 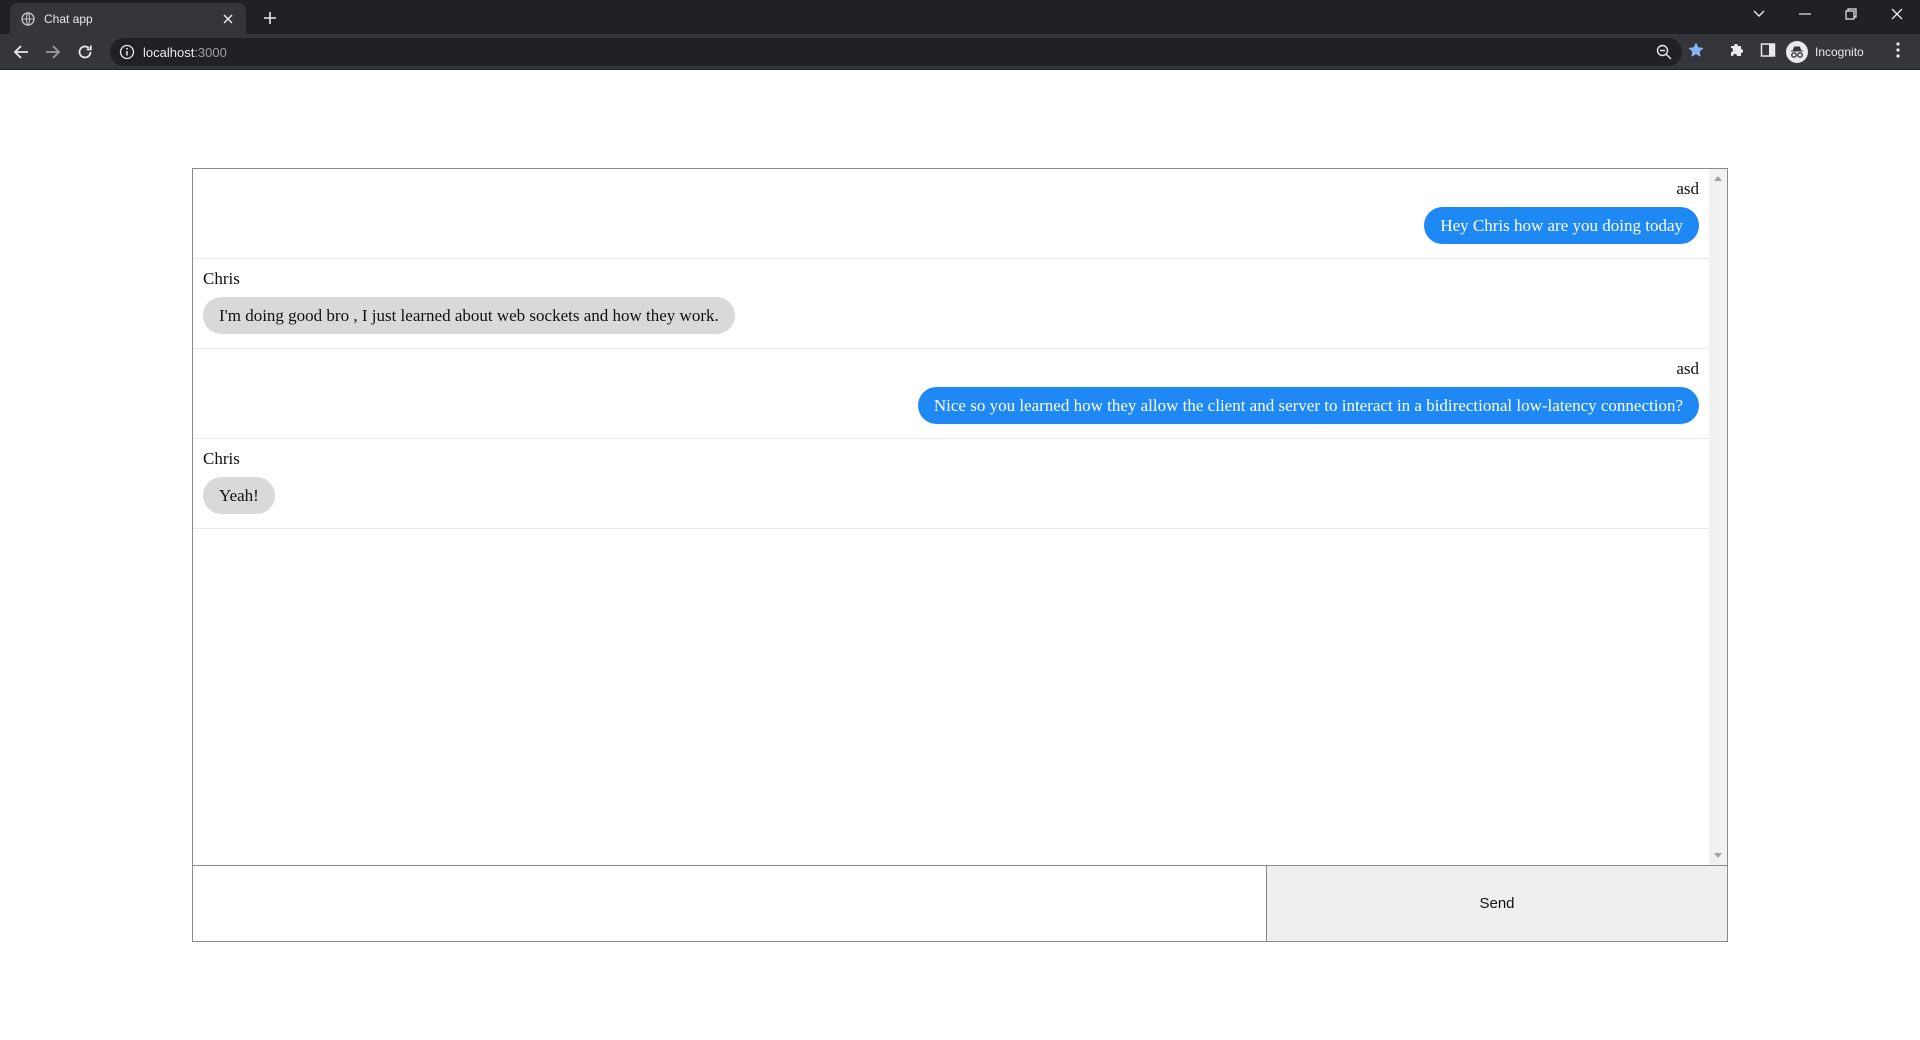 What do you see at coordinates (1851, 14) in the screenshot?
I see `restore-icon` at bounding box center [1851, 14].